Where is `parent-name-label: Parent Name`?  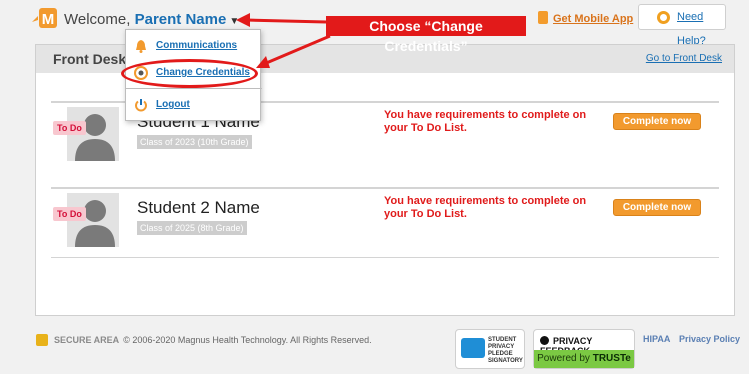
parent-name-label: Parent Name is located at coordinates (180, 19).